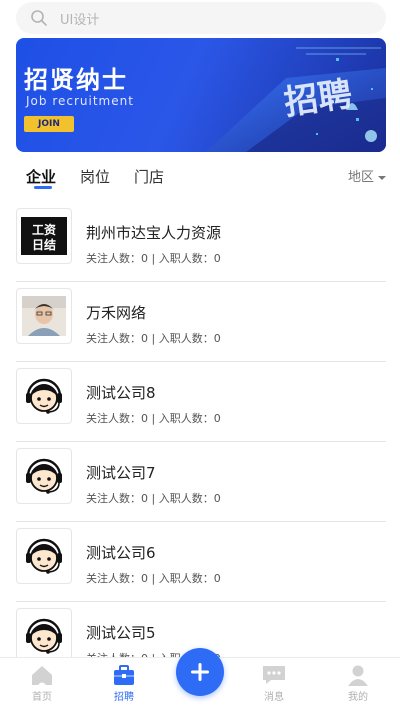 The width and height of the screenshot is (400, 710). What do you see at coordinates (296, 99) in the screenshot?
I see `banner-illustration: 招聘` at bounding box center [296, 99].